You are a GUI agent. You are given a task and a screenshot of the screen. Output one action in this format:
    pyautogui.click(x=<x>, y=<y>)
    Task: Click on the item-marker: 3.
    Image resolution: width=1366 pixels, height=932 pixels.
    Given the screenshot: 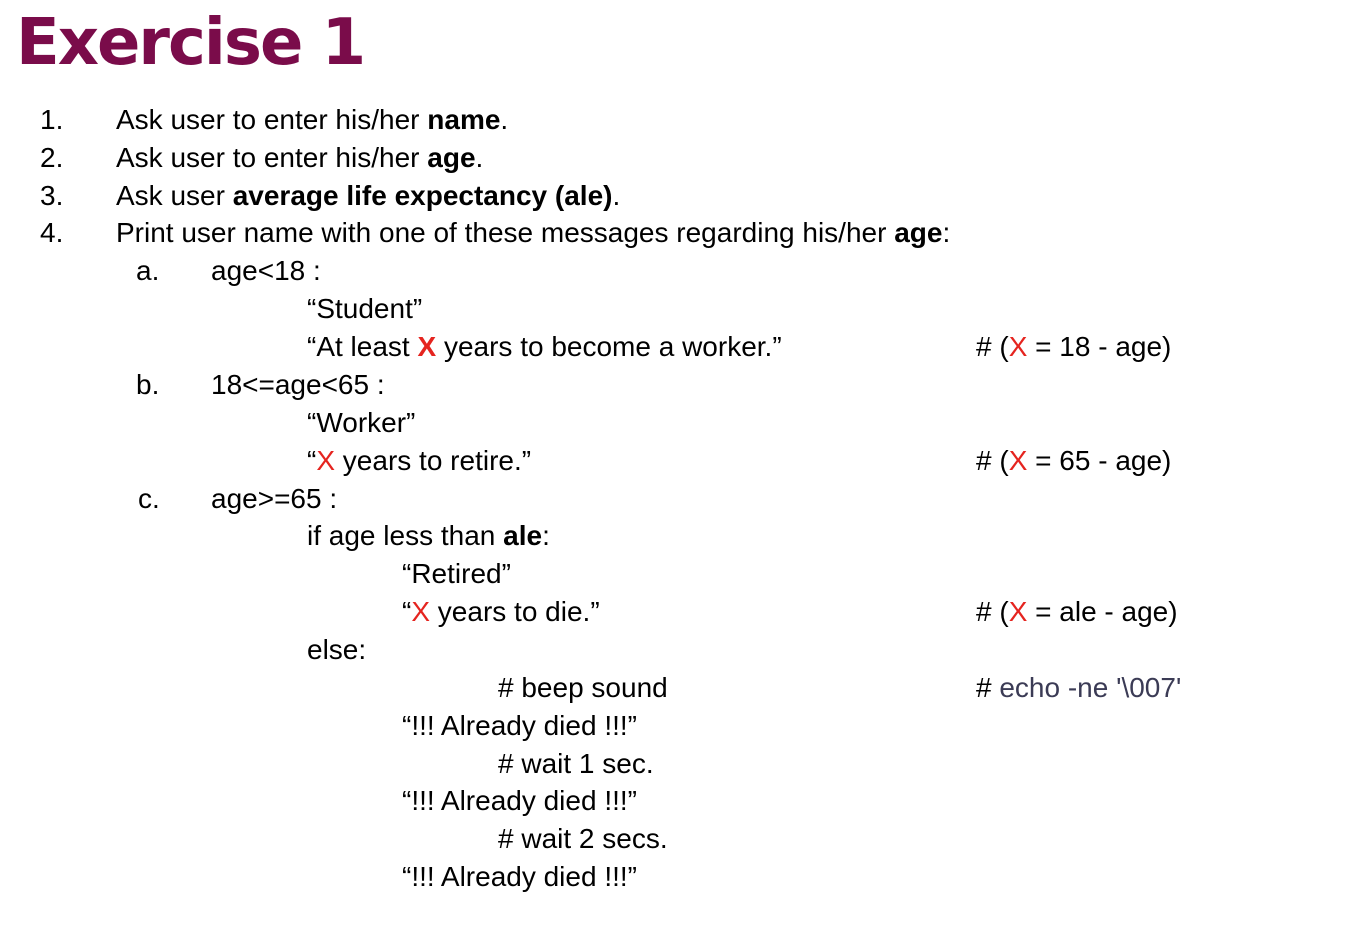 What is the action you would take?
    pyautogui.click(x=52, y=195)
    